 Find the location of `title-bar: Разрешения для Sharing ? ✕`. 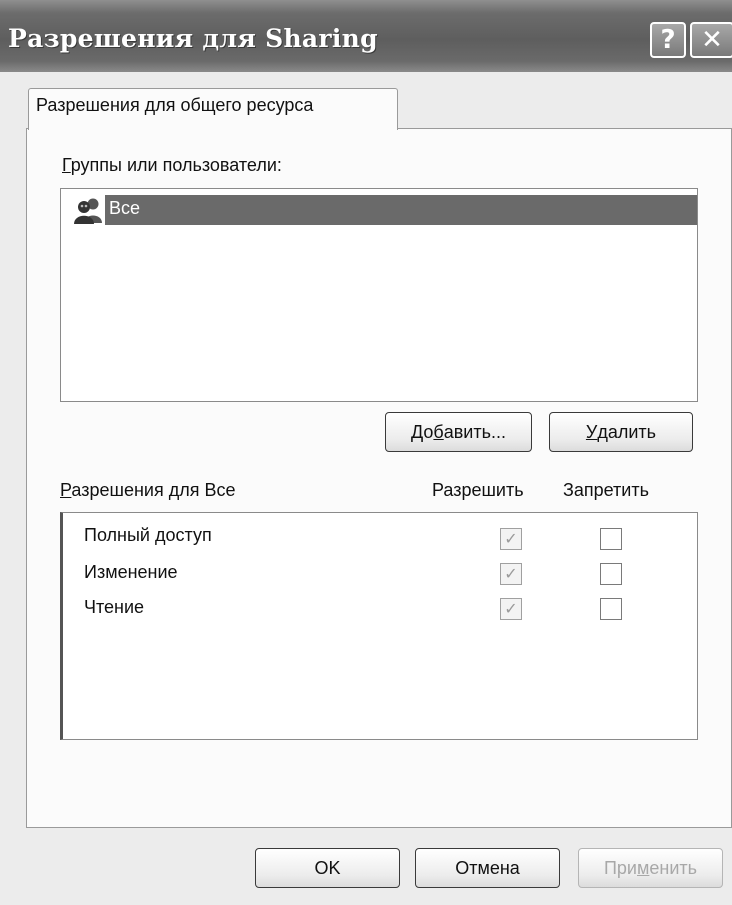

title-bar: Разрешения для Sharing ? ✕ is located at coordinates (366, 36).